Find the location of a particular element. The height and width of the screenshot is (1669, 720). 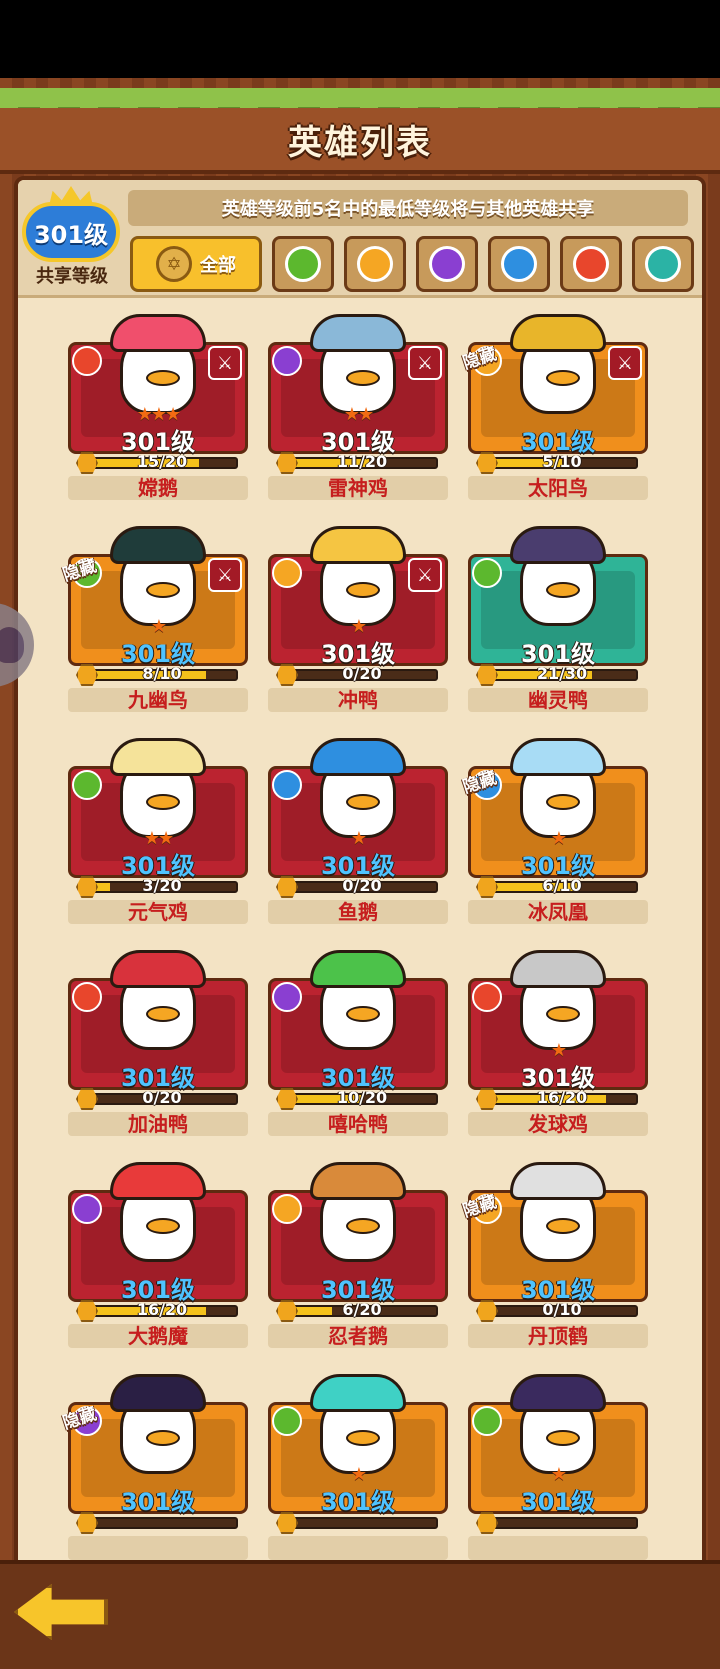

hero-card: ⚔ ★★ 301级 11/20 雷神鸡 is located at coordinates (358, 404).